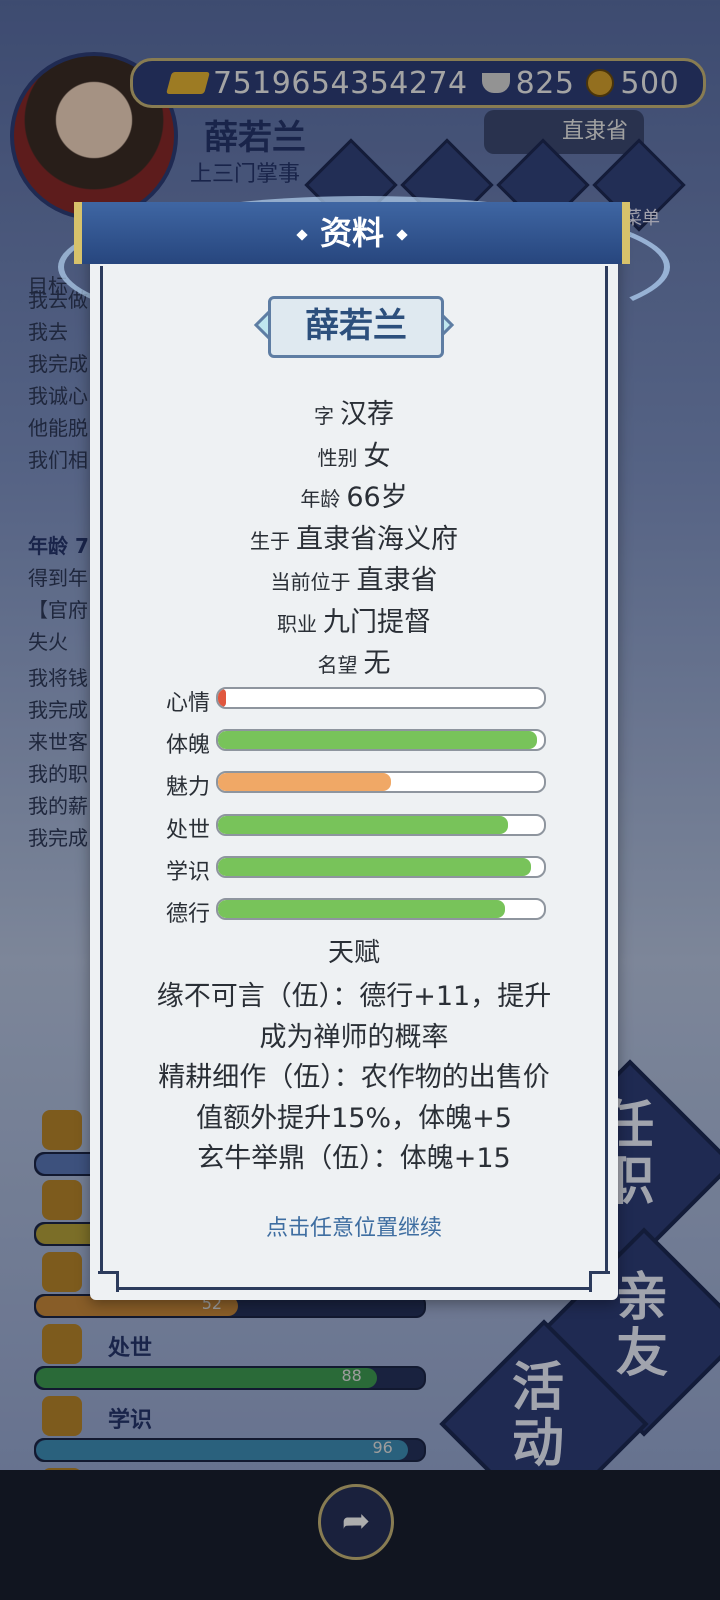  What do you see at coordinates (353, 953) in the screenshot?
I see `talent-heading: 天赋` at bounding box center [353, 953].